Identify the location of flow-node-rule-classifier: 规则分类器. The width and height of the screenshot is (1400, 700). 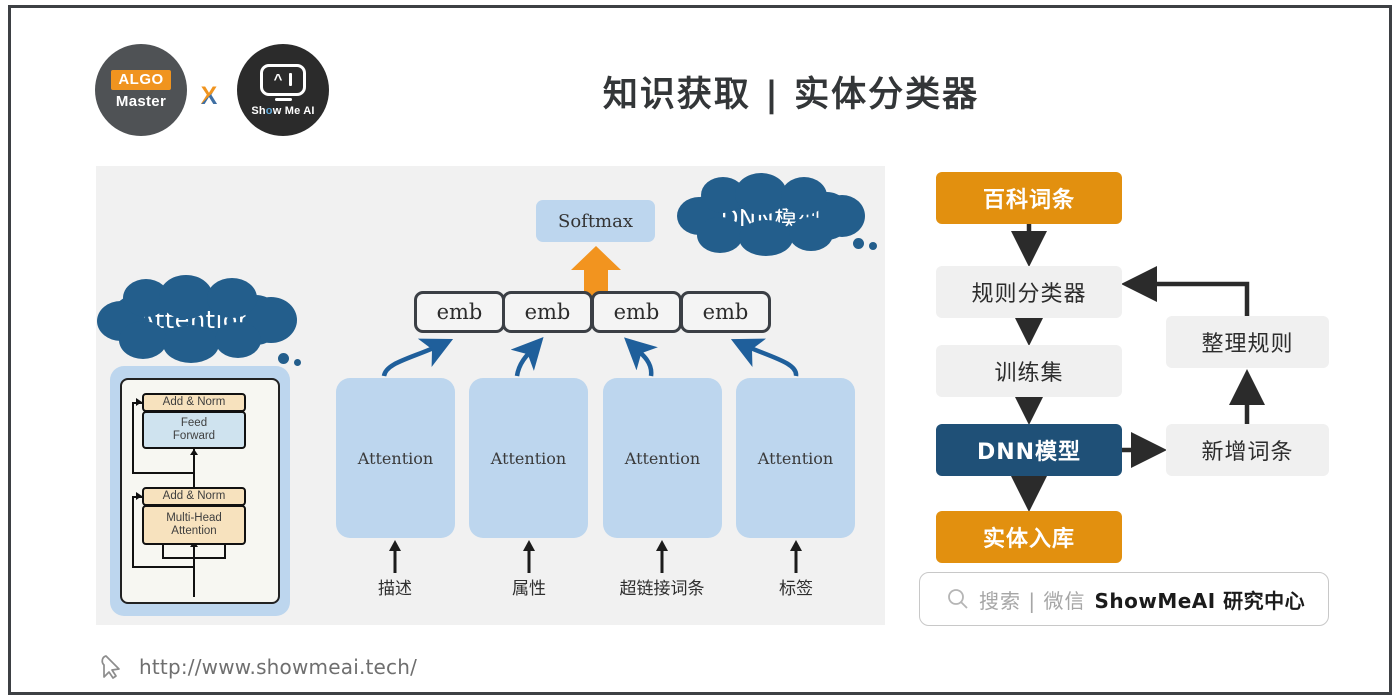
(1029, 292).